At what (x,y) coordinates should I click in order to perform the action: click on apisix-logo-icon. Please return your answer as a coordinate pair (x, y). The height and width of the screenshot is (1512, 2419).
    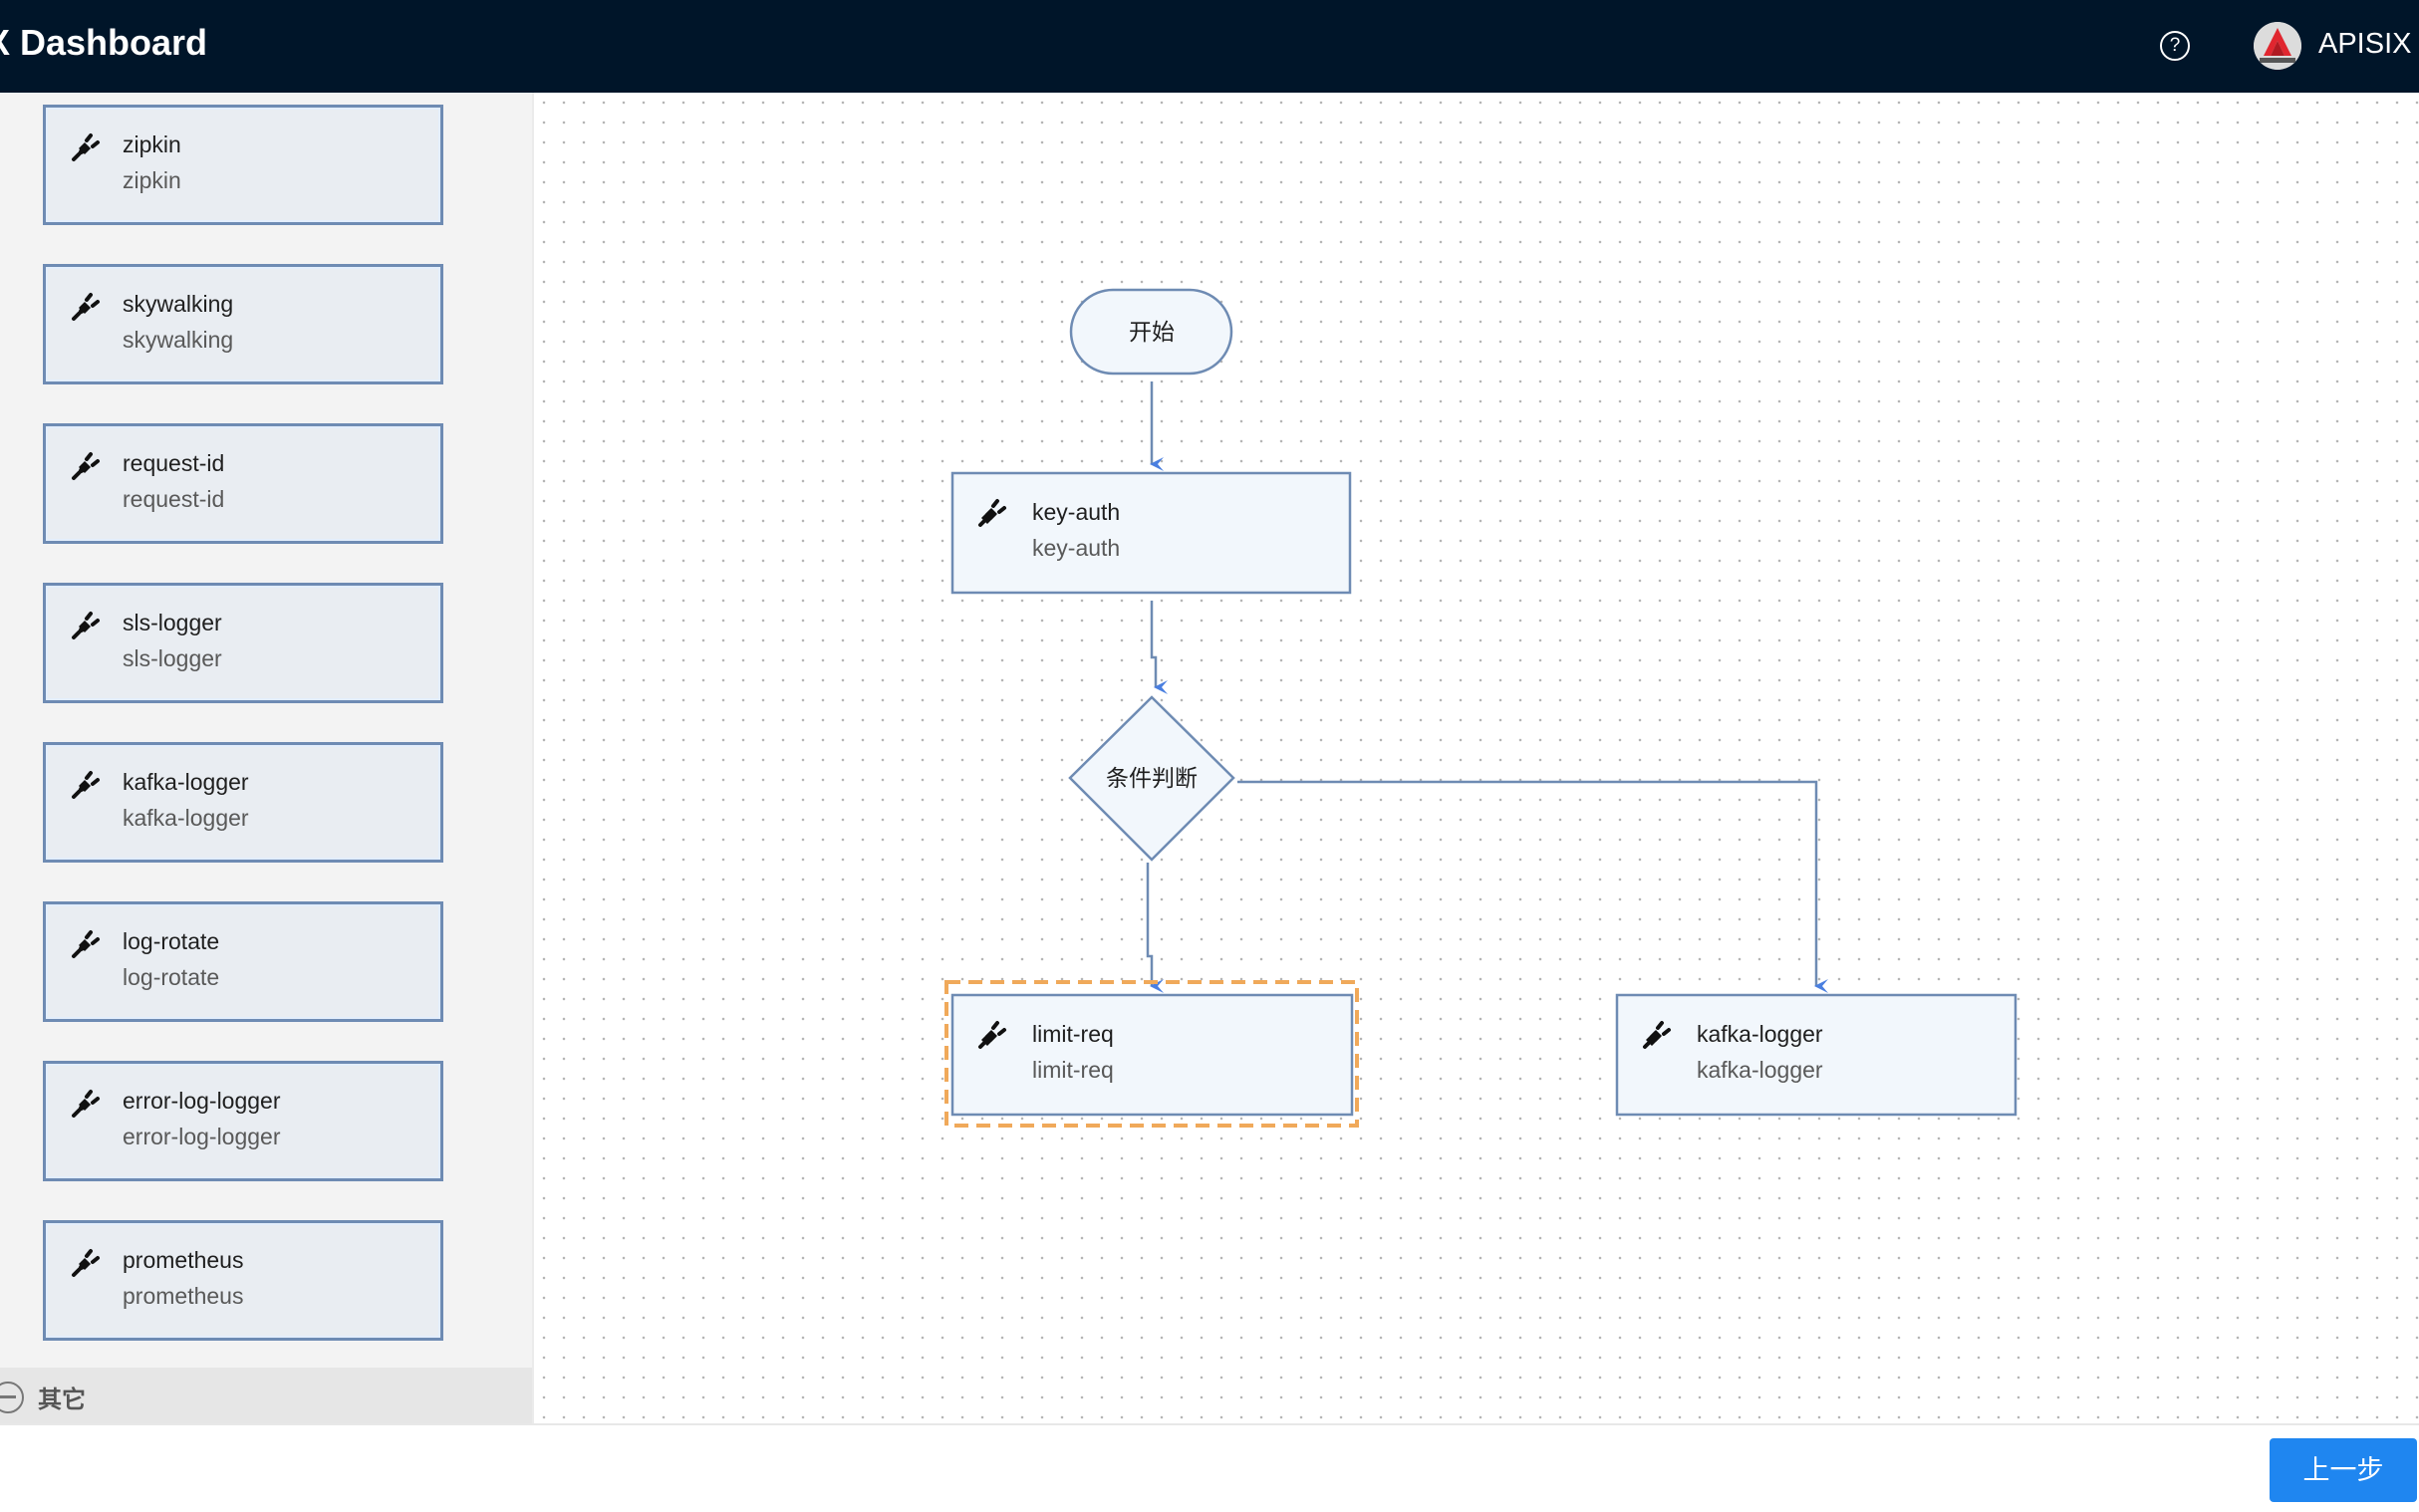
    Looking at the image, I should click on (2277, 46).